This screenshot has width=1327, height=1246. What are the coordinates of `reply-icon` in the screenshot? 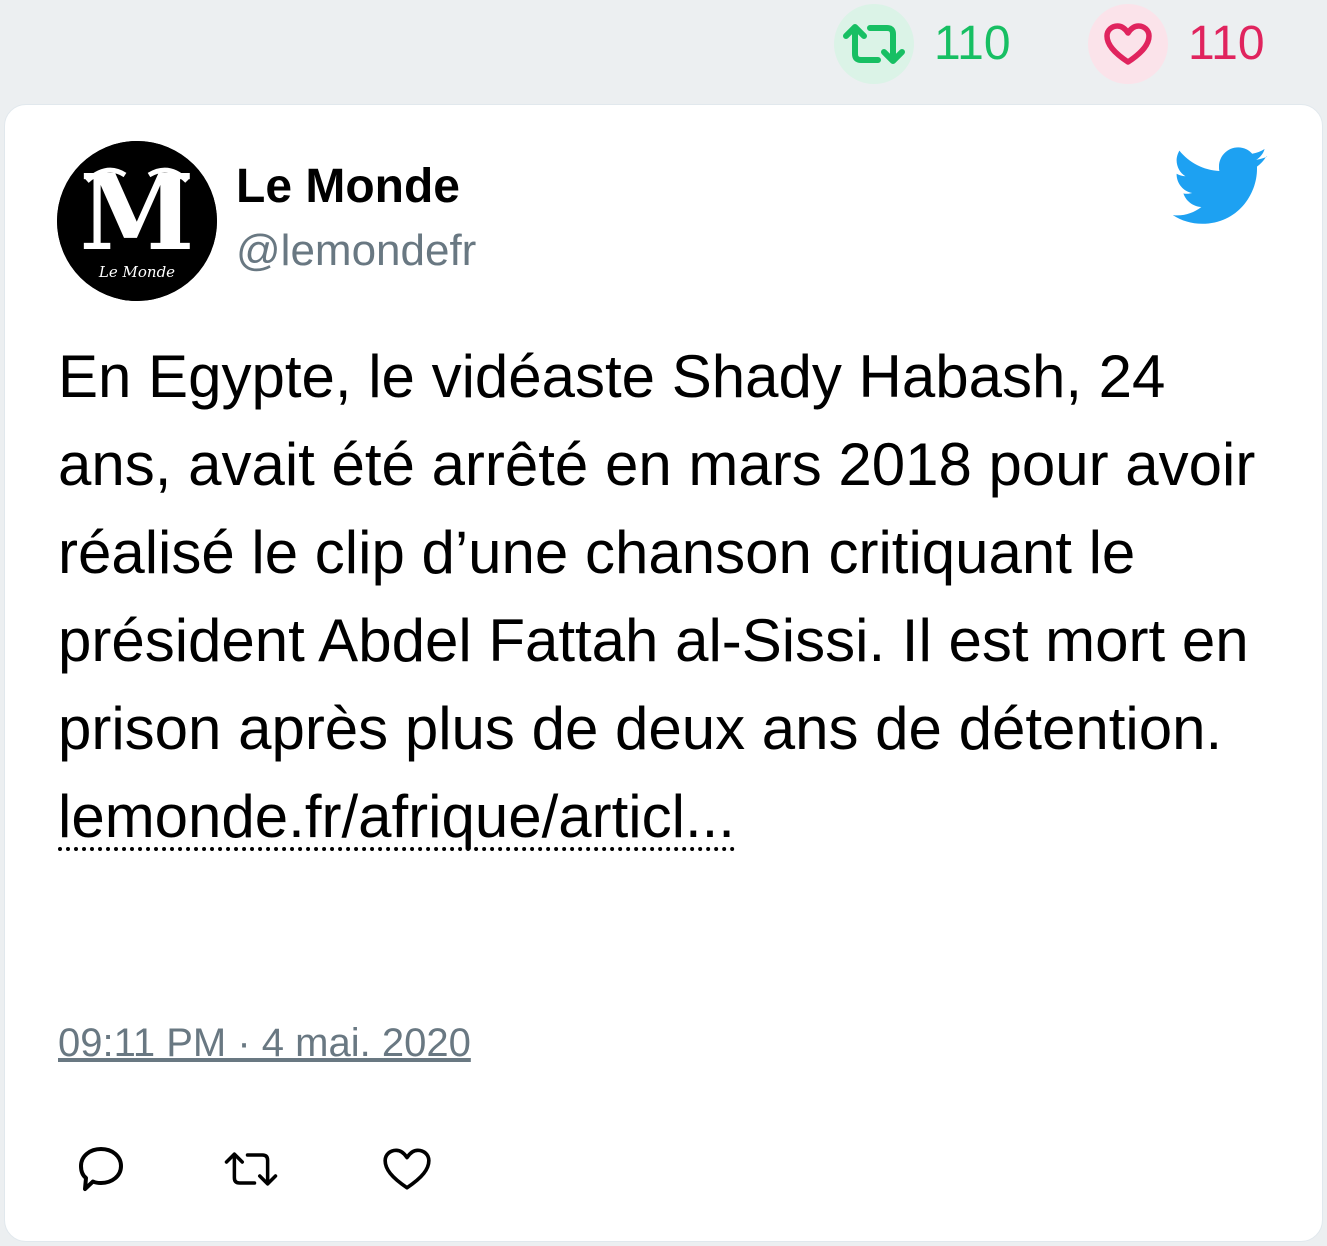 It's located at (101, 1169).